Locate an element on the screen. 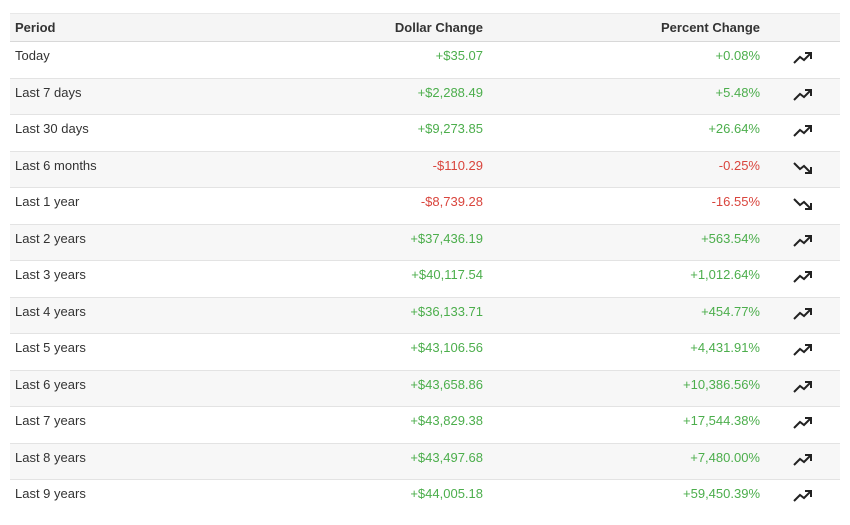 This screenshot has width=850, height=525. table-row: Last 30 days +$9,273.85 +26.64% is located at coordinates (425, 133).